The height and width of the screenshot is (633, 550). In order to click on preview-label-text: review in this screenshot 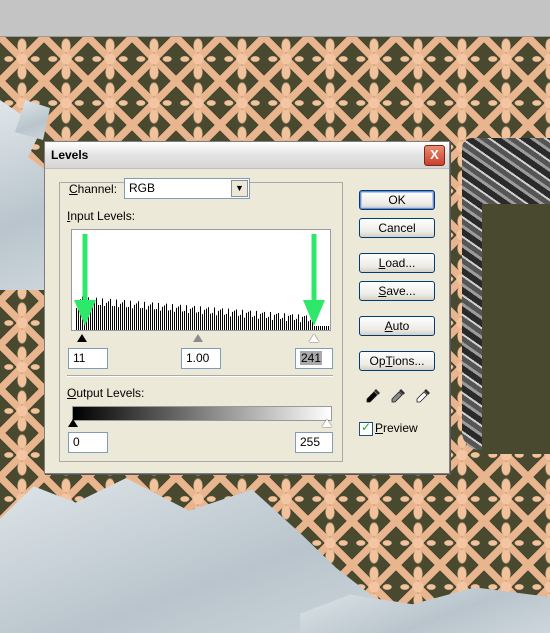, I will do `click(400, 428)`.